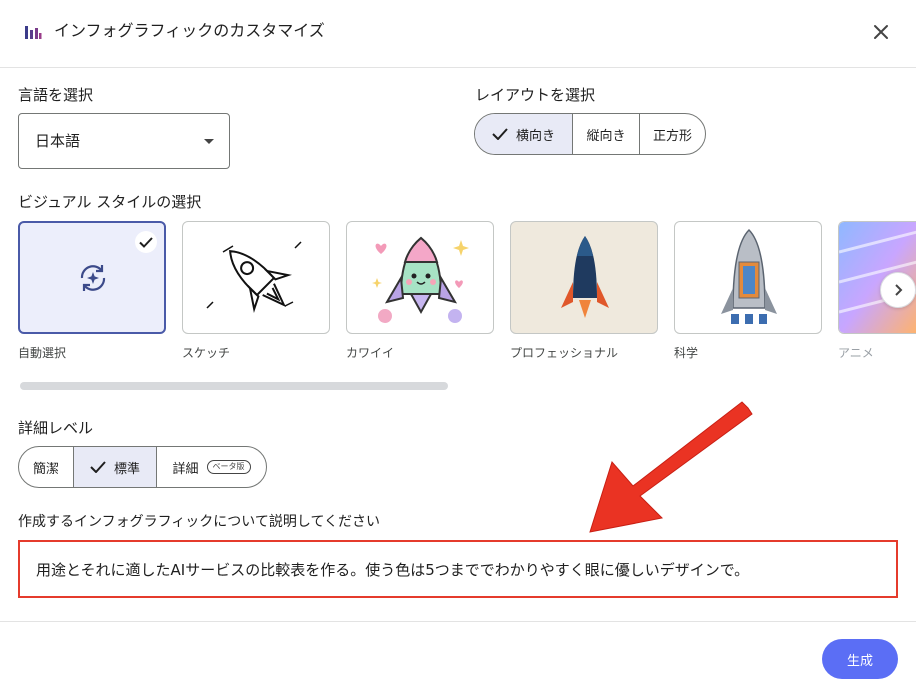 The image size is (916, 691). I want to click on style-card-professional, so click(584, 277).